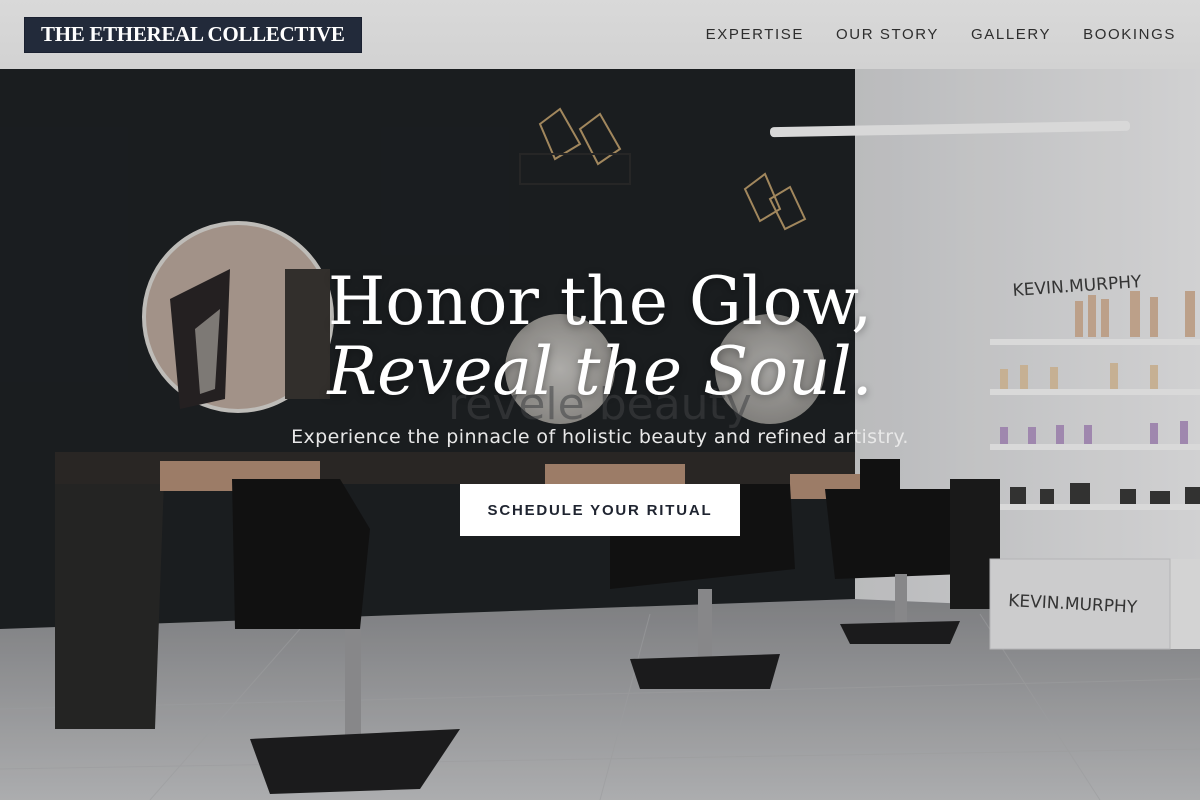 This screenshot has width=1200, height=800. What do you see at coordinates (600, 371) in the screenshot?
I see `hero-headline-line2: Reveal the Soul.` at bounding box center [600, 371].